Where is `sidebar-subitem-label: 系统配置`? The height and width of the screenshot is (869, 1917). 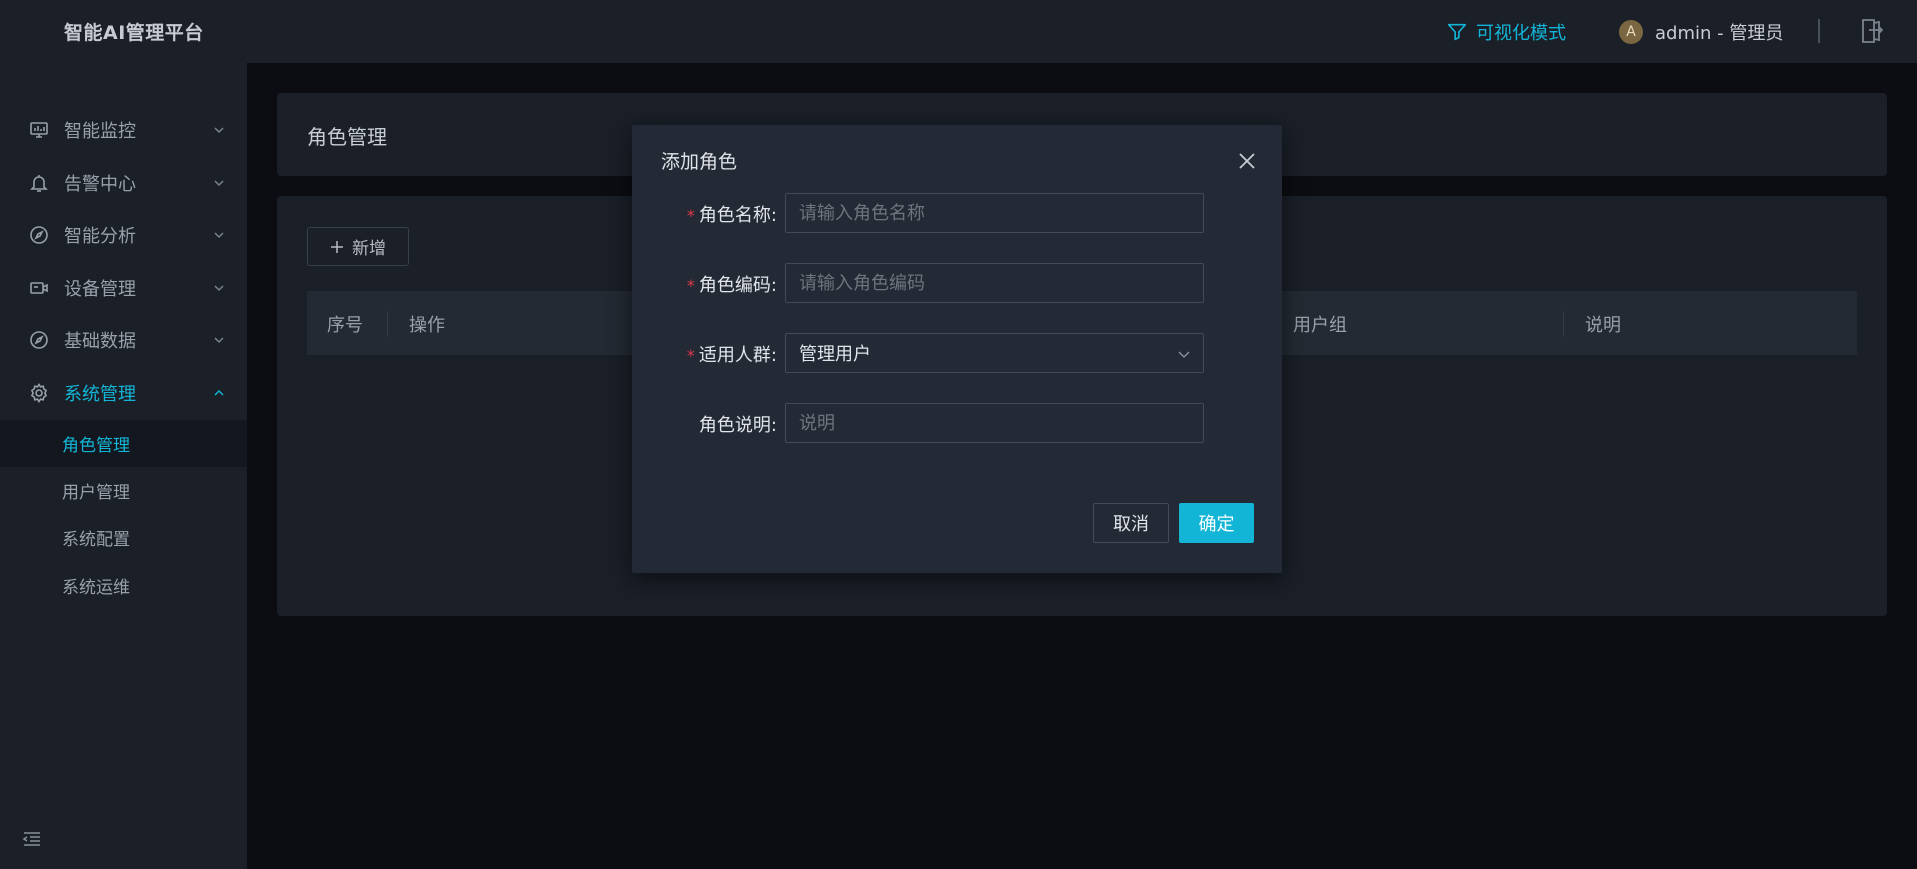 sidebar-subitem-label: 系统配置 is located at coordinates (96, 540).